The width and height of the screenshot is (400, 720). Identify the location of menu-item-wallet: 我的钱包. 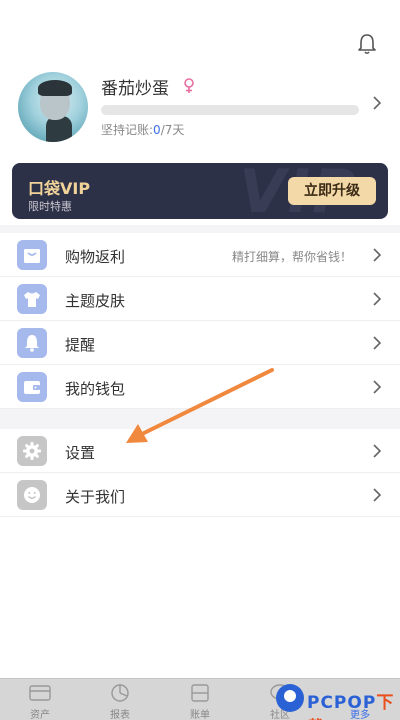
(200, 387).